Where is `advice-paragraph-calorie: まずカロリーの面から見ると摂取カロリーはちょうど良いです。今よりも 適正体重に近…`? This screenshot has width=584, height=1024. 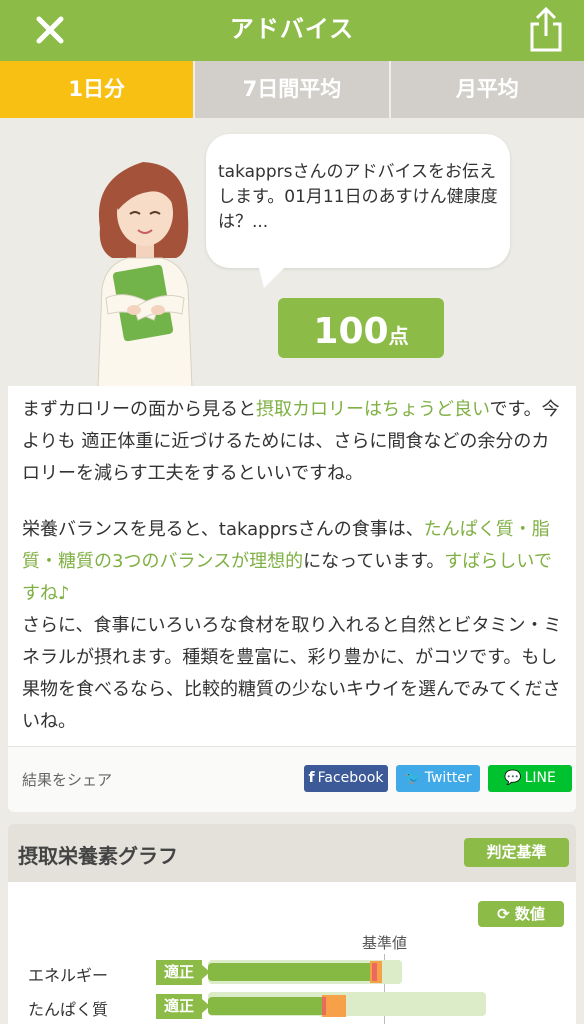 advice-paragraph-calorie: まずカロリーの面から見ると摂取カロリーはちょうど良いです。今よりも 適正体重に近… is located at coordinates (291, 441).